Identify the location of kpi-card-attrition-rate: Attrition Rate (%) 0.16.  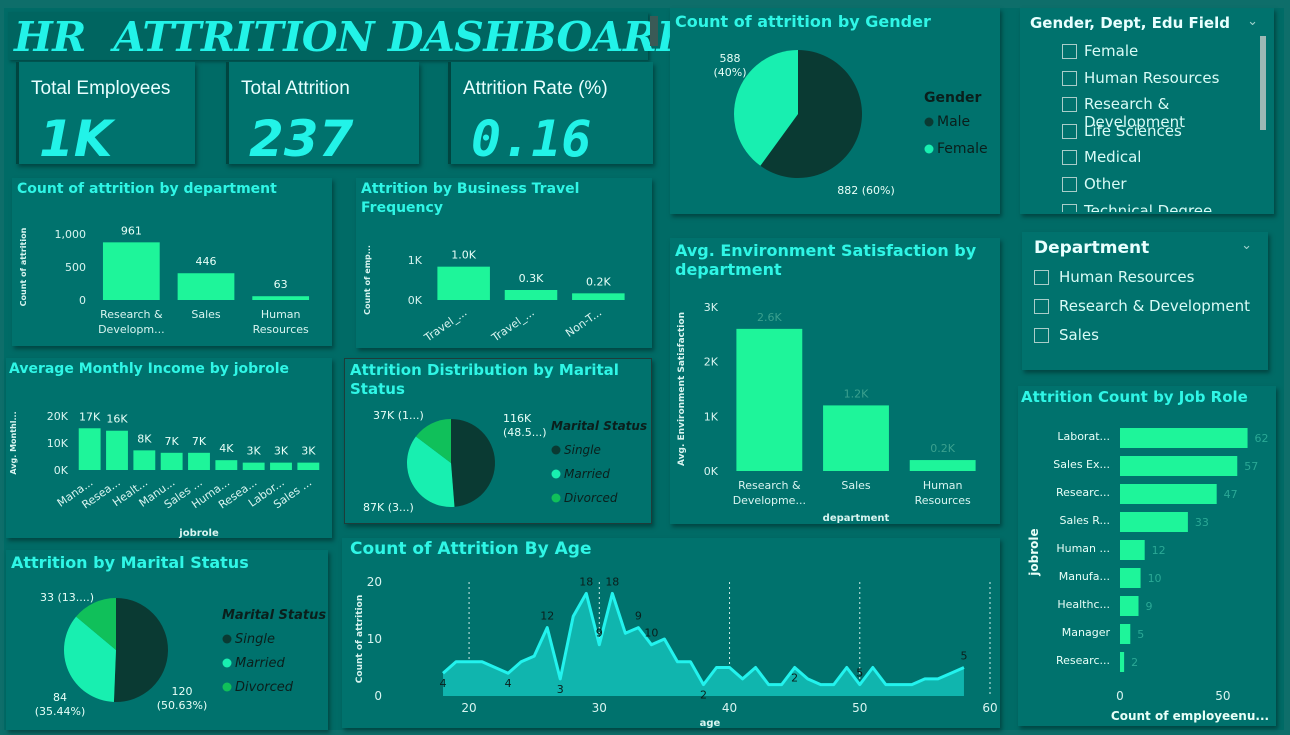
(550, 115).